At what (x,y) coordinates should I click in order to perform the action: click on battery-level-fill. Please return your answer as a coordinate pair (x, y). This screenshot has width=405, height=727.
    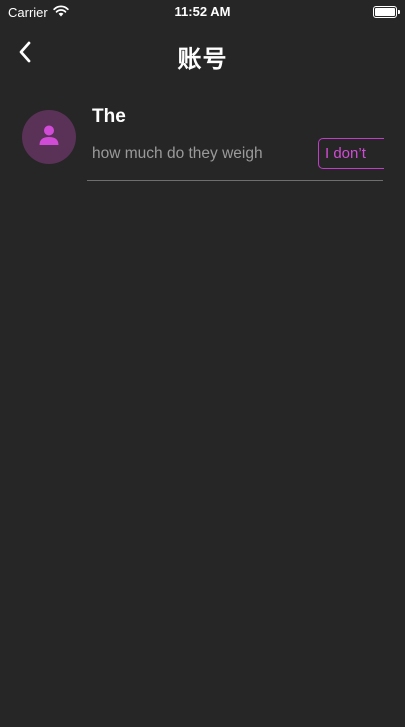
    Looking at the image, I should click on (385, 12).